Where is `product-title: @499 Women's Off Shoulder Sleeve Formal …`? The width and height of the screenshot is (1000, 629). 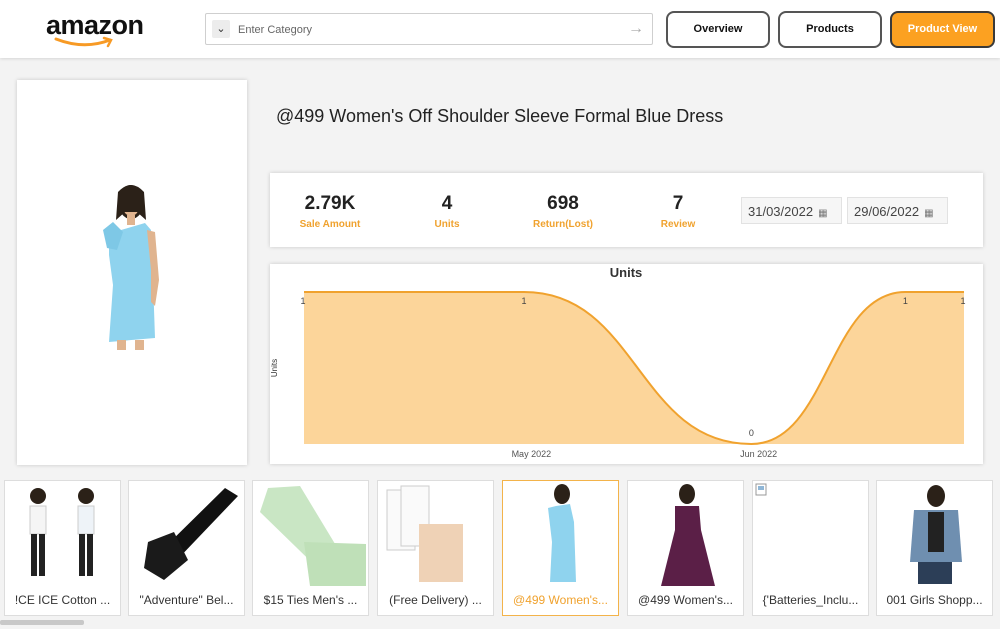
product-title: @499 Women's Off Shoulder Sleeve Formal … is located at coordinates (500, 116).